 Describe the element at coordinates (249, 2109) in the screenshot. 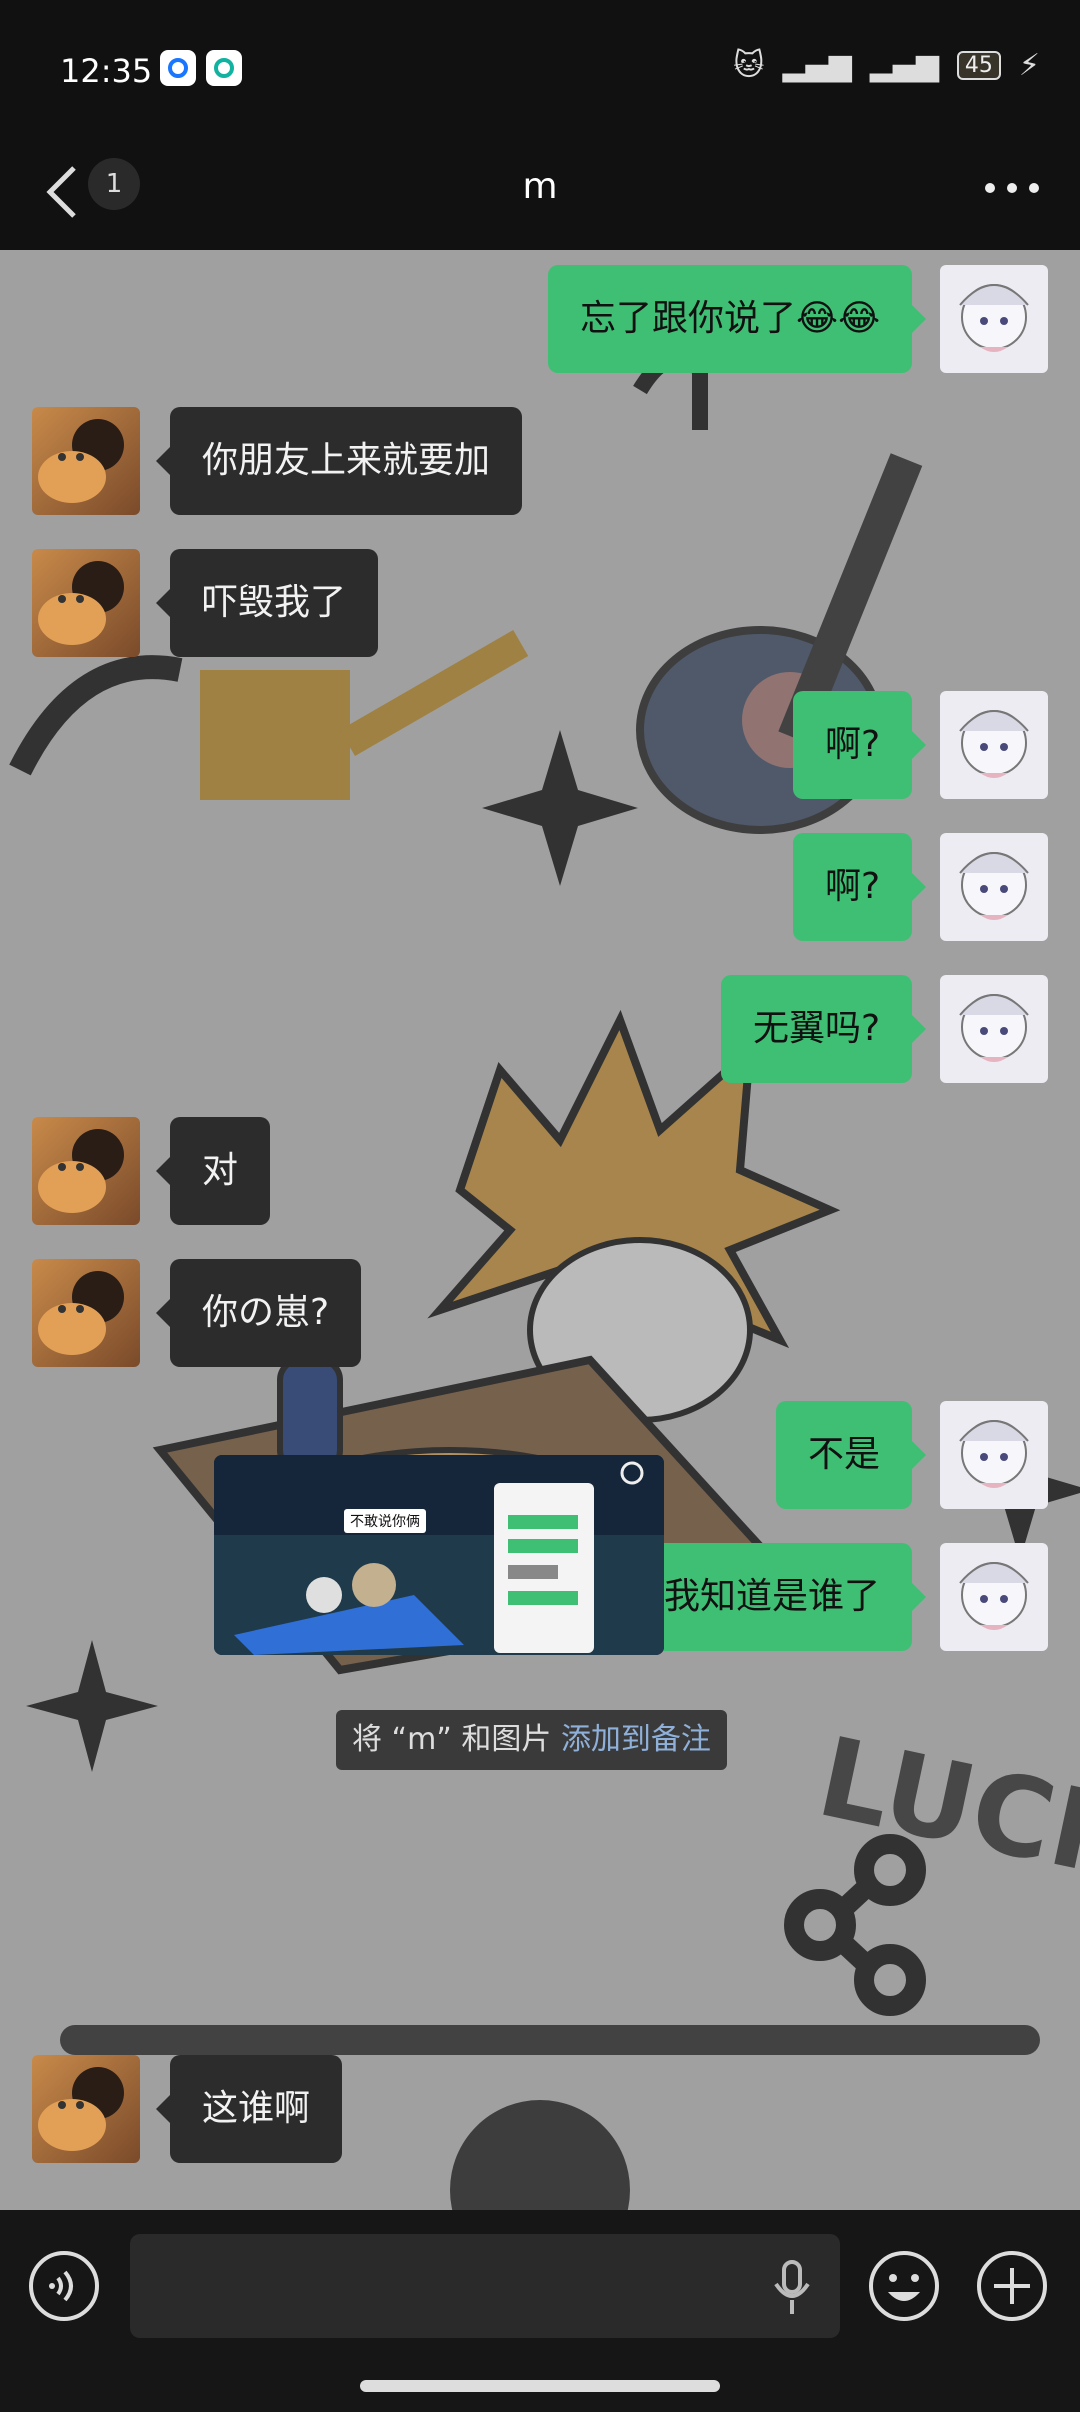

I see `incoming-message: 这谁啊` at that location.